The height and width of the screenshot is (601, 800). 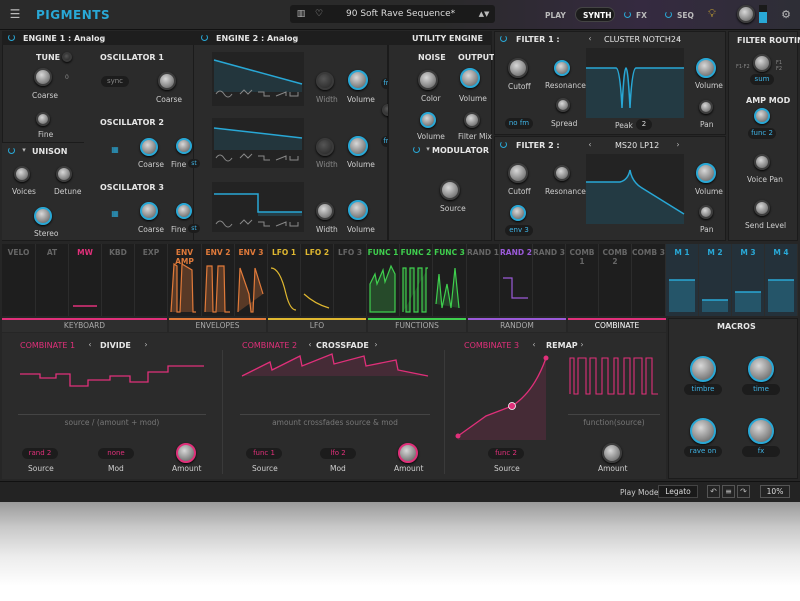 What do you see at coordinates (642, 39) in the screenshot?
I see `filter1-type: CLUSTER NOTCH24` at bounding box center [642, 39].